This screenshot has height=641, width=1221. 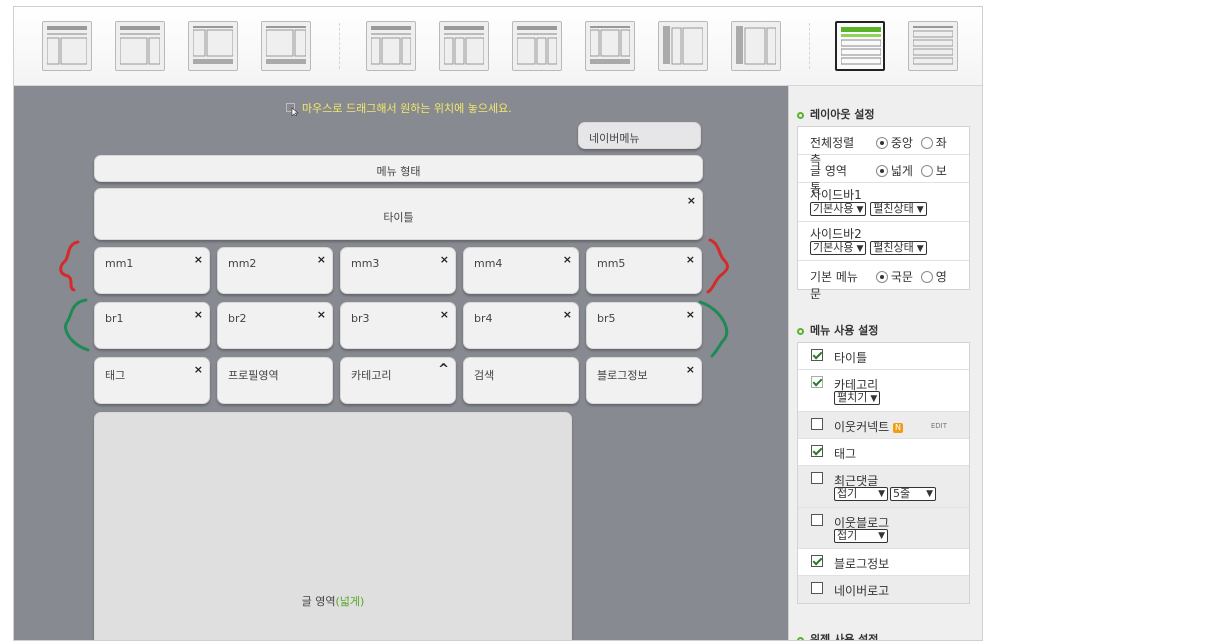 What do you see at coordinates (398, 270) in the screenshot?
I see `widget-mm3: mm3 ×` at bounding box center [398, 270].